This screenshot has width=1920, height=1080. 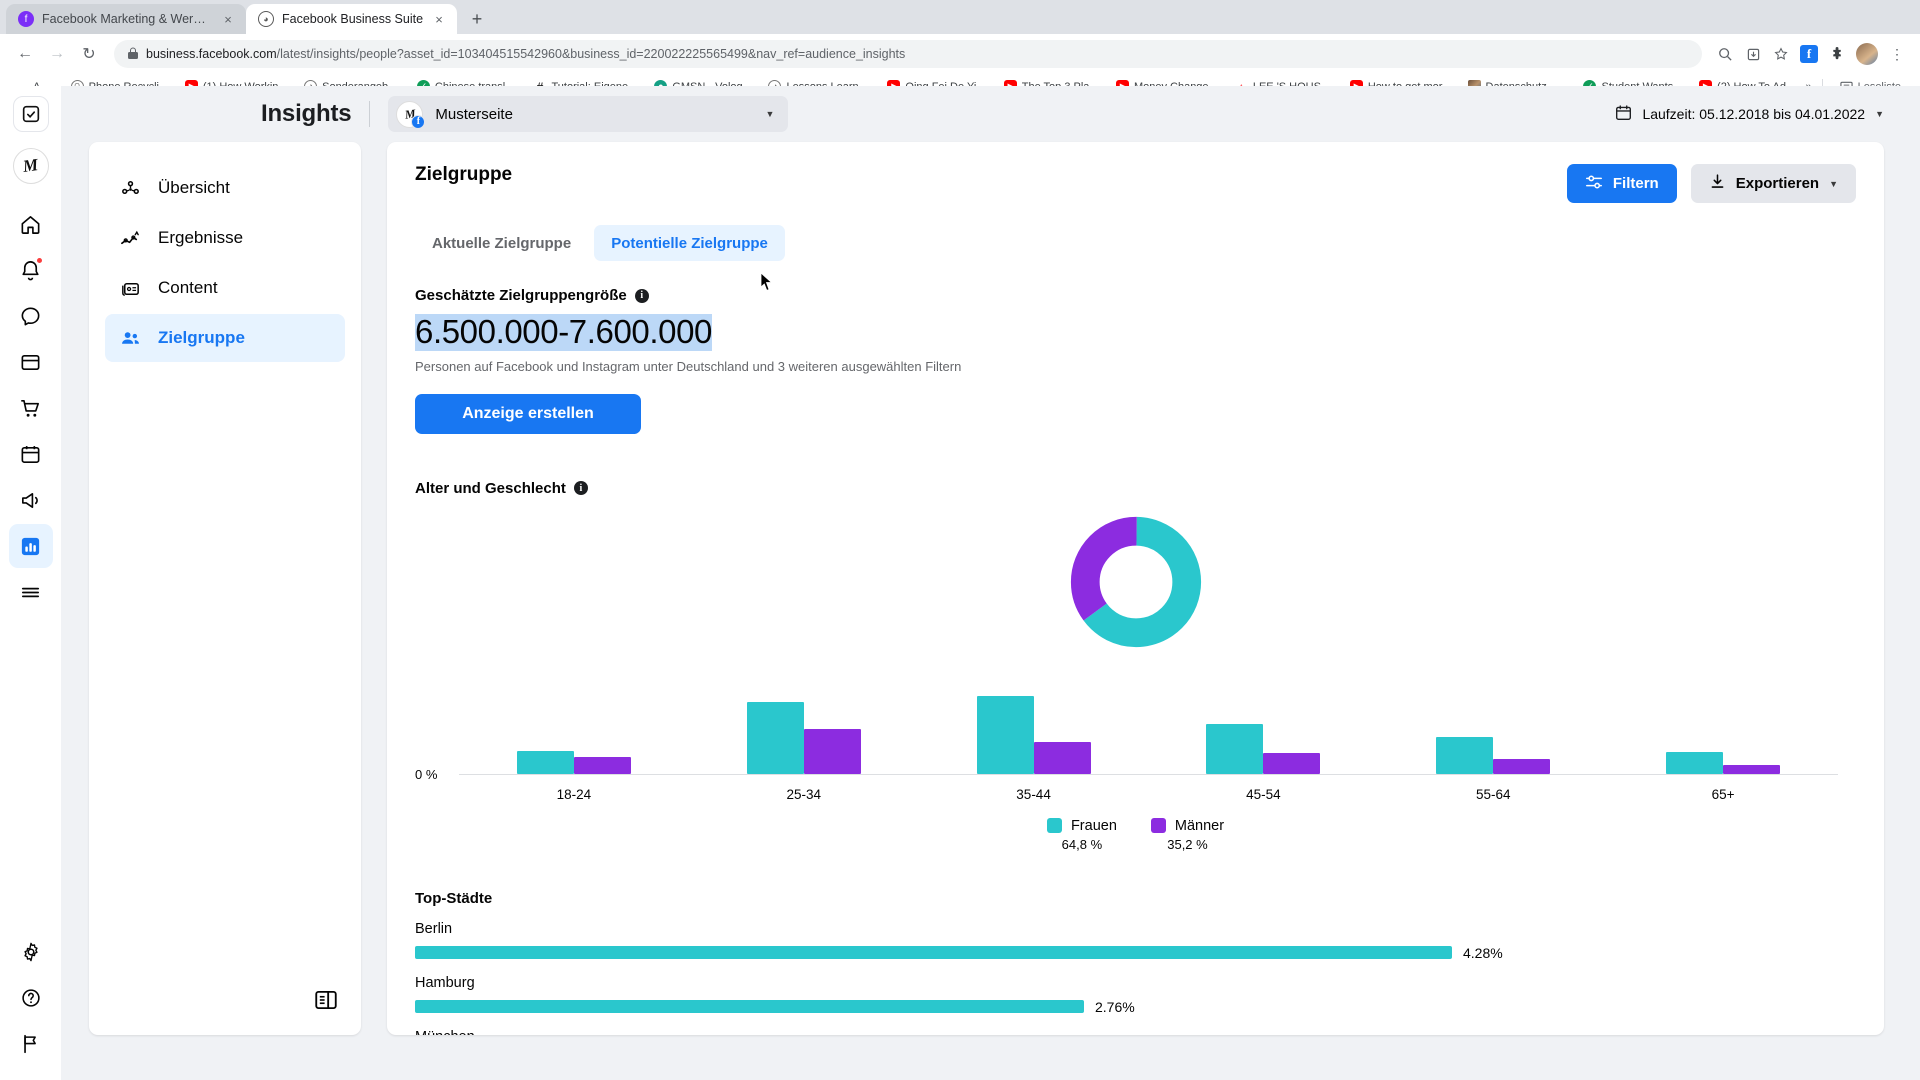 What do you see at coordinates (1135, 941) in the screenshot?
I see `city-row: Berlin 4.28%` at bounding box center [1135, 941].